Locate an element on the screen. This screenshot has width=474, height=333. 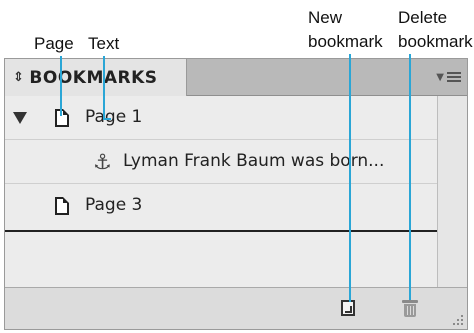
trash-icon is located at coordinates (410, 310).